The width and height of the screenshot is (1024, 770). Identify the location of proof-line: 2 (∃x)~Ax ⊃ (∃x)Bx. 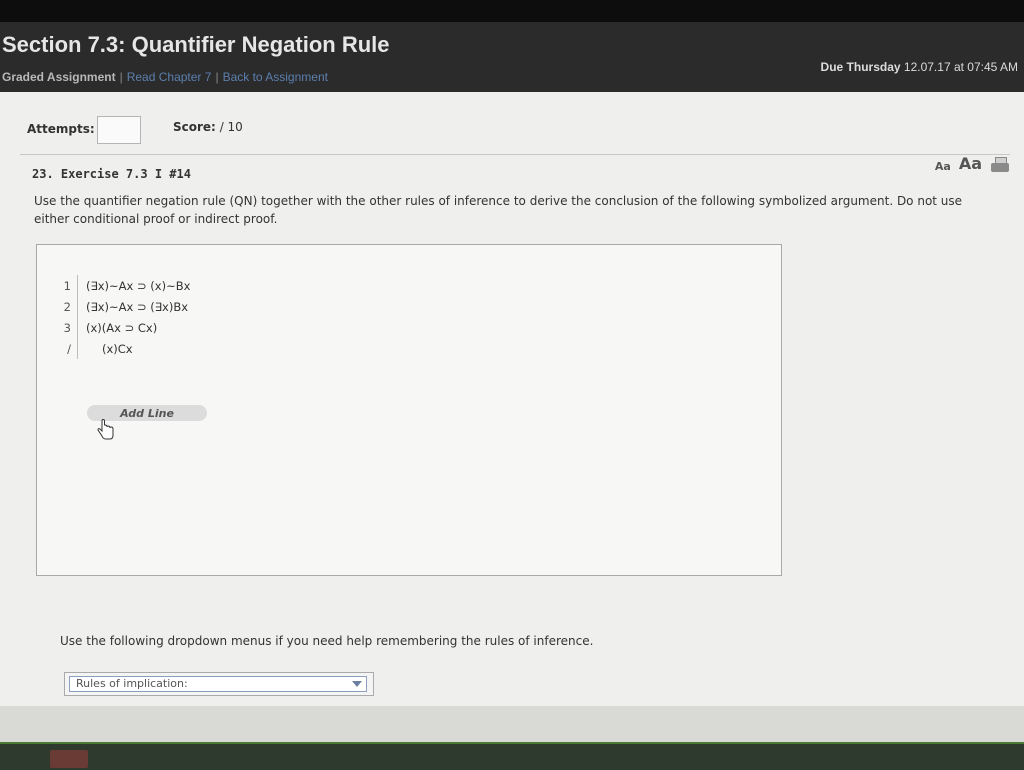
(122, 306).